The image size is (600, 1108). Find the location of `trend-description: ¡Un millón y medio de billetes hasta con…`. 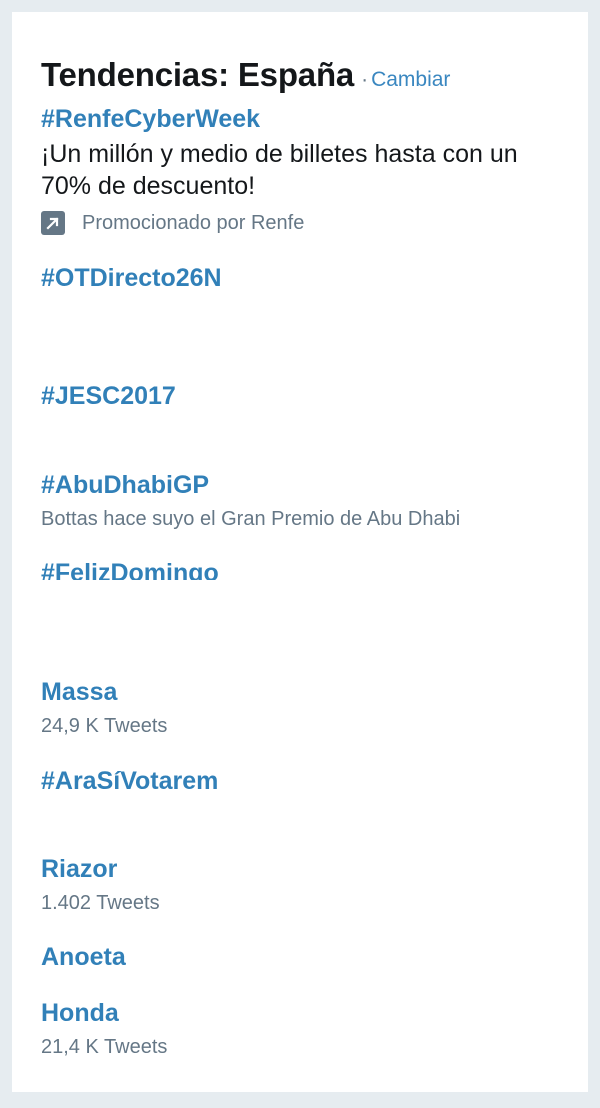

trend-description: ¡Un millón y medio de billetes hasta con… is located at coordinates (279, 170).